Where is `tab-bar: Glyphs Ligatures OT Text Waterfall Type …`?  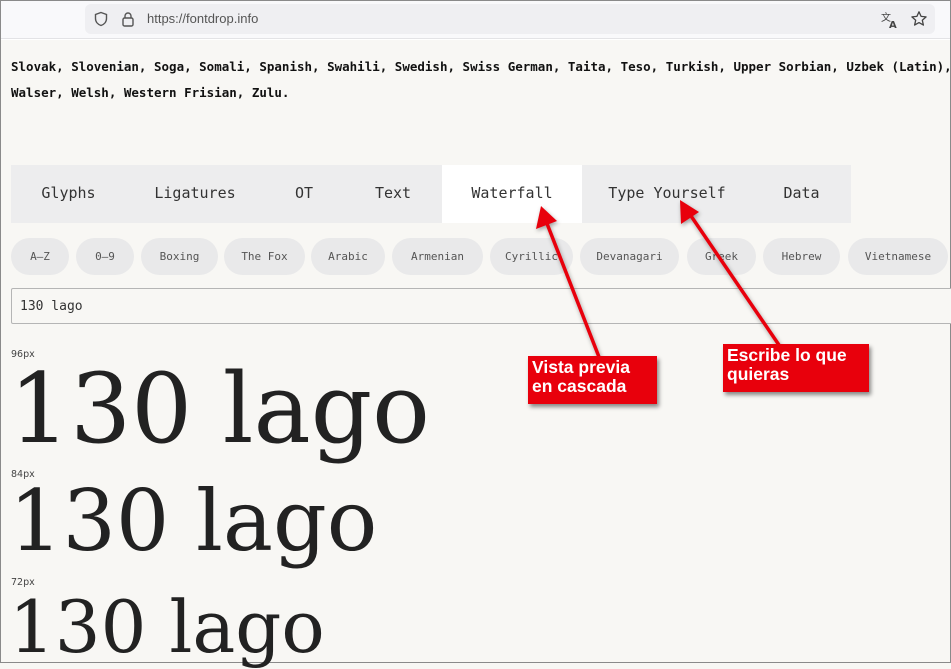 tab-bar: Glyphs Ligatures OT Text Waterfall Type … is located at coordinates (431, 194).